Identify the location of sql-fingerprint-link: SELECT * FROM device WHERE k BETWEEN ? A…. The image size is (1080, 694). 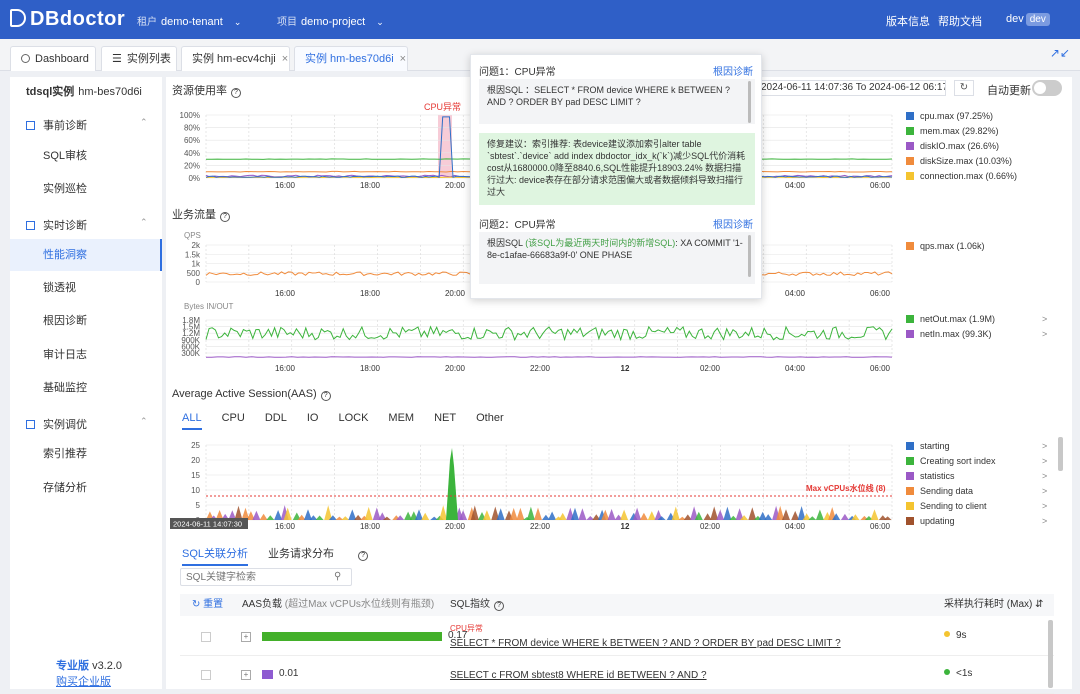
(645, 643).